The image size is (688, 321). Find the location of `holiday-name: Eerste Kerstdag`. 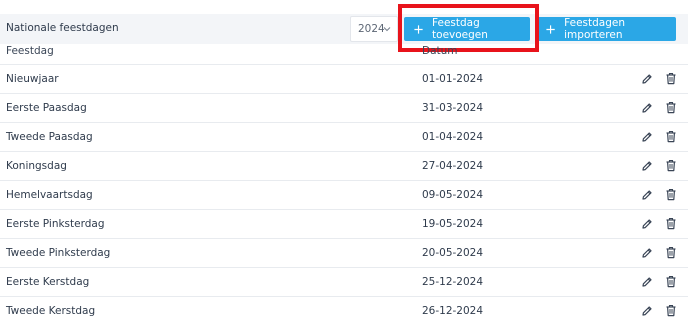

holiday-name: Eerste Kerstdag is located at coordinates (48, 282).